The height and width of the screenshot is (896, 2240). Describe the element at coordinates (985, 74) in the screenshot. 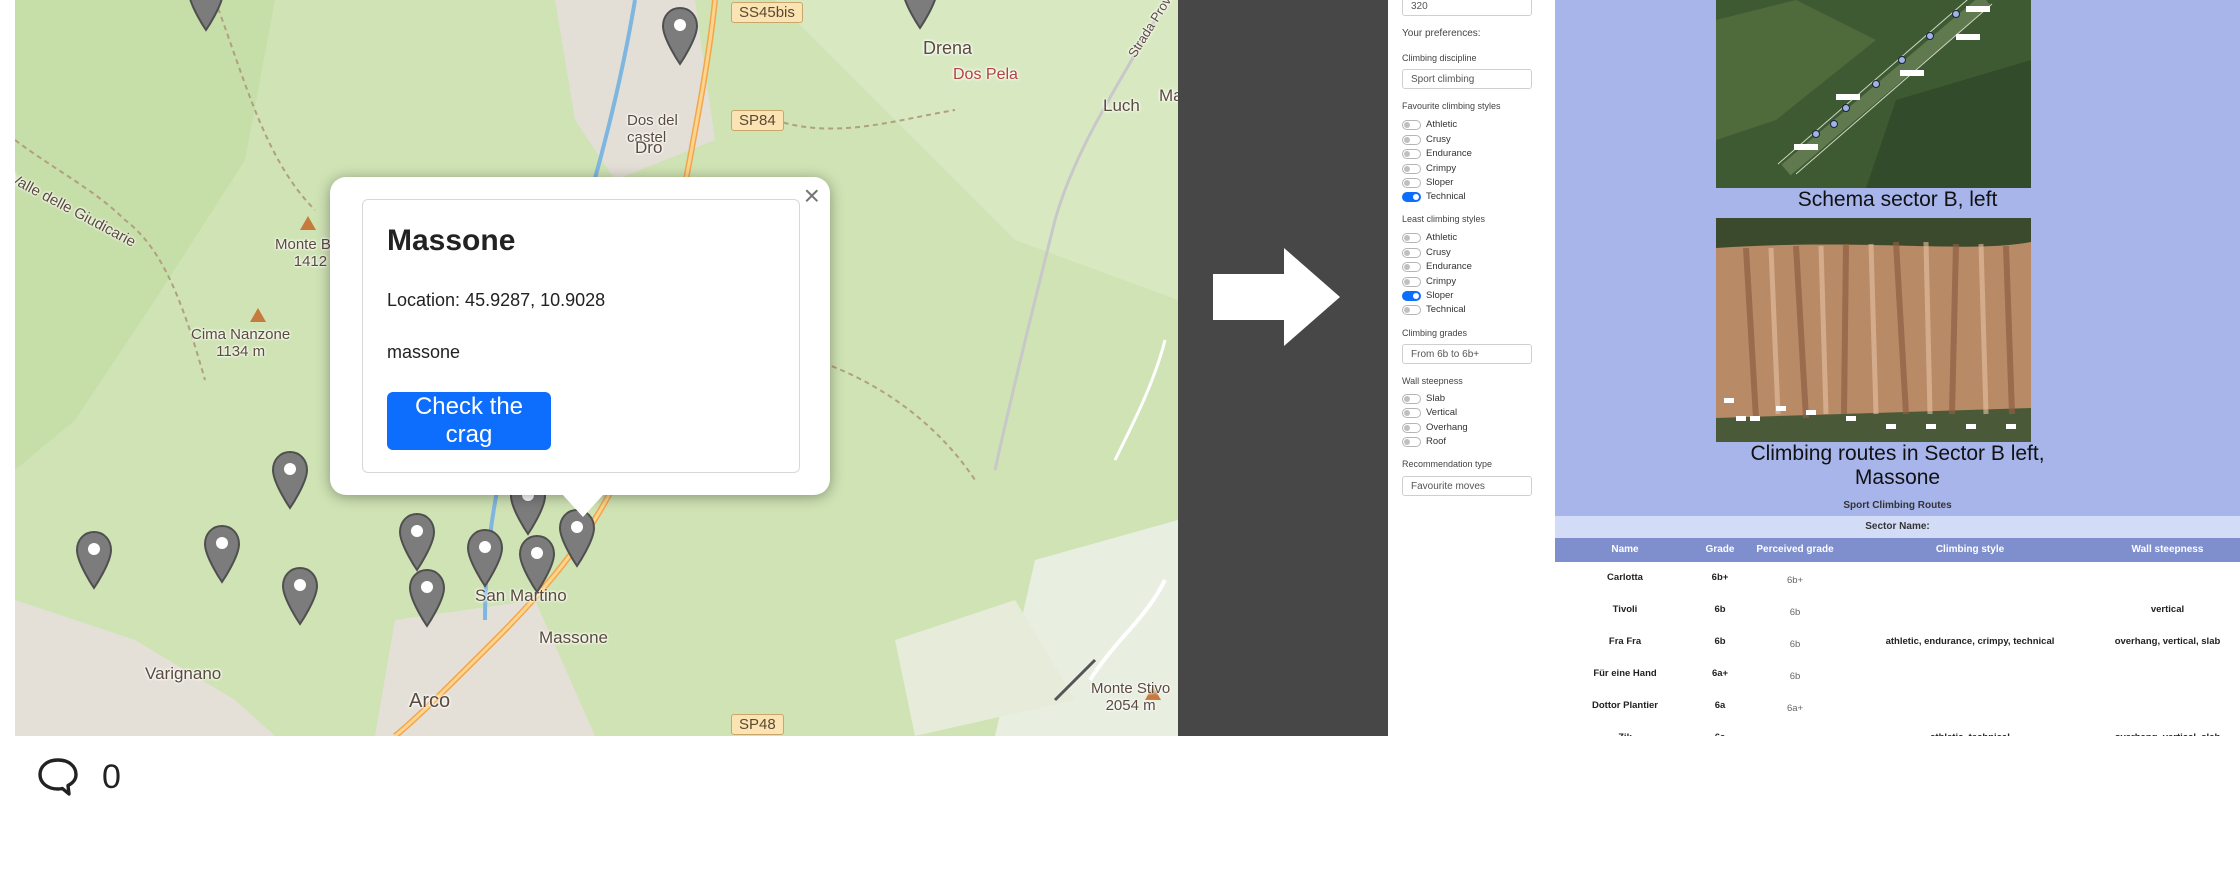

I see `place-dos-pela: Dos Pela` at that location.